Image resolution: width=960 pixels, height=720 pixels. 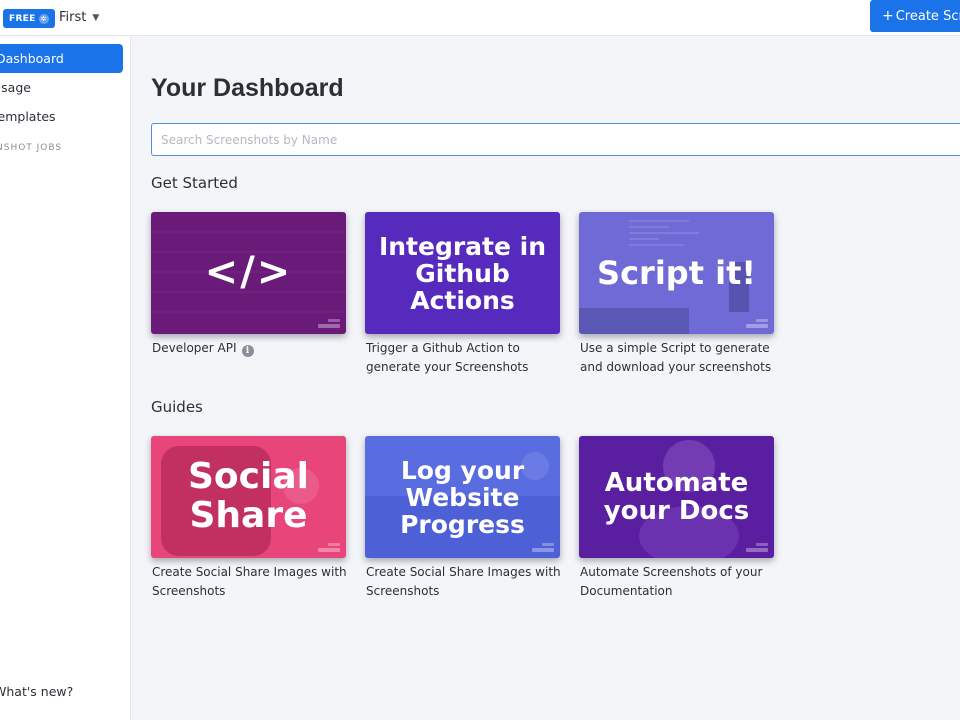 I want to click on guides-heading: Guides, so click(x=177, y=407).